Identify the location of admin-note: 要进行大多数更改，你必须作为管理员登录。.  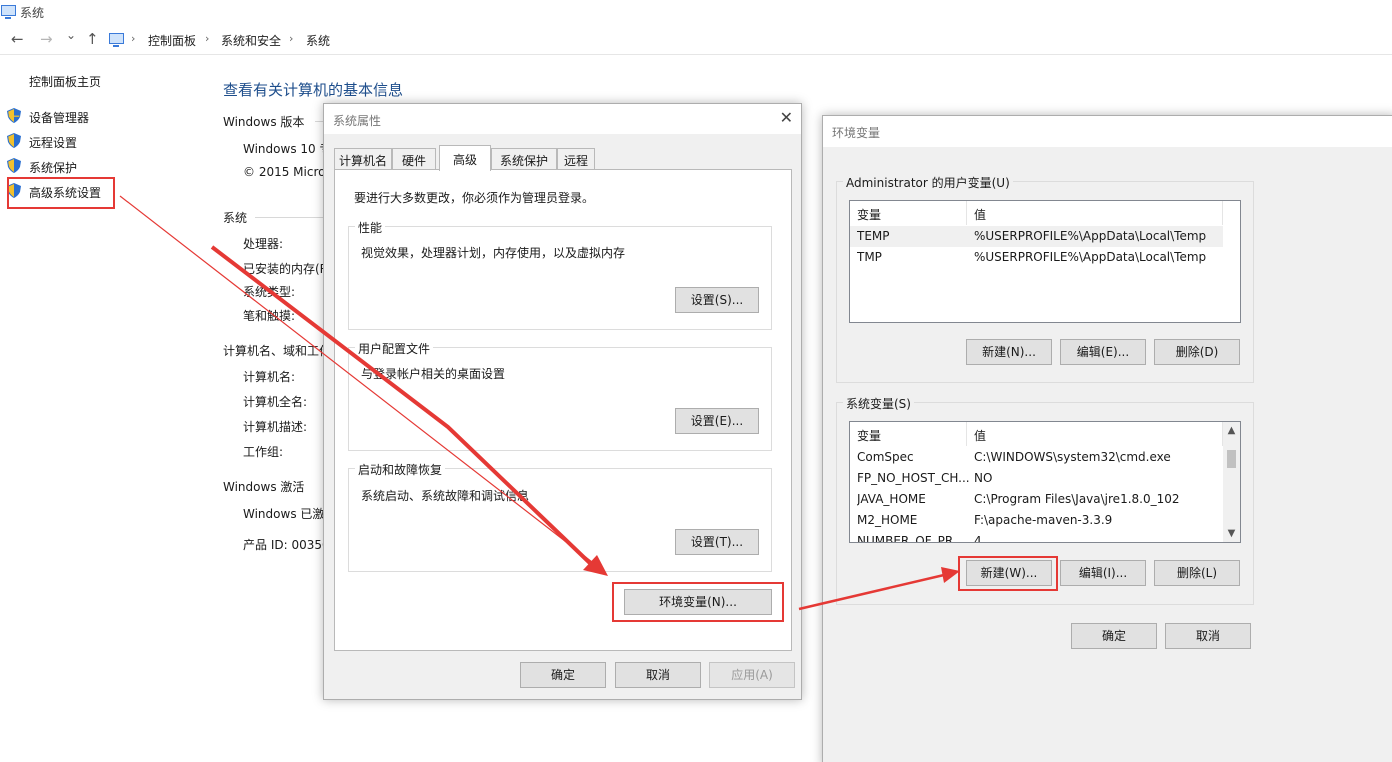
(474, 198).